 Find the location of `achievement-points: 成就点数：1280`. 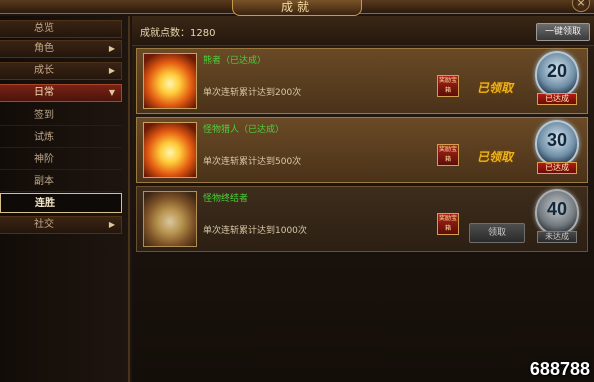

achievement-points: 成就点数：1280 is located at coordinates (178, 33).